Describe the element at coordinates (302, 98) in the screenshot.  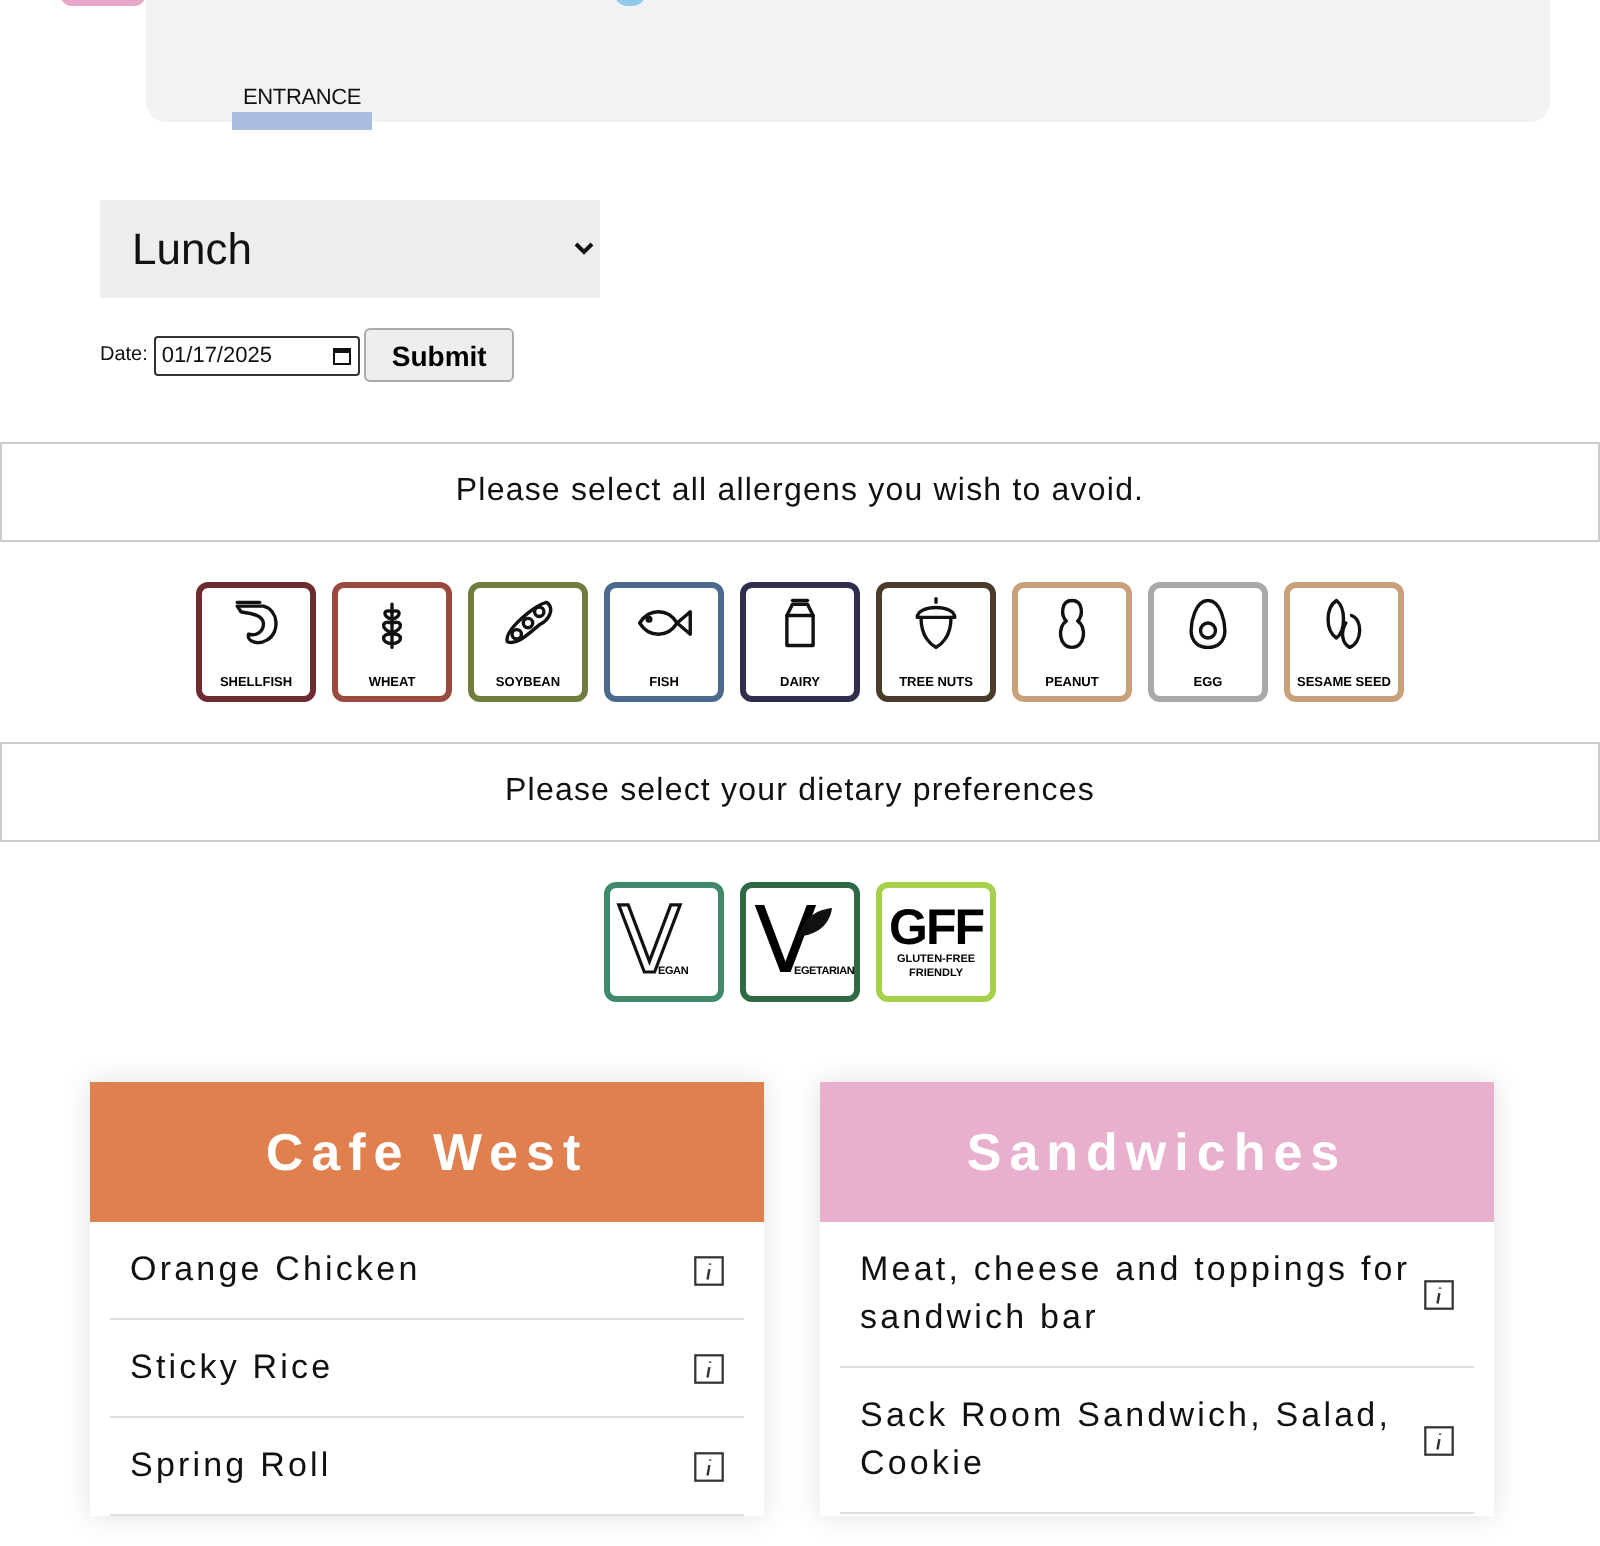
I see `entrance-label: ENTRANCE` at that location.